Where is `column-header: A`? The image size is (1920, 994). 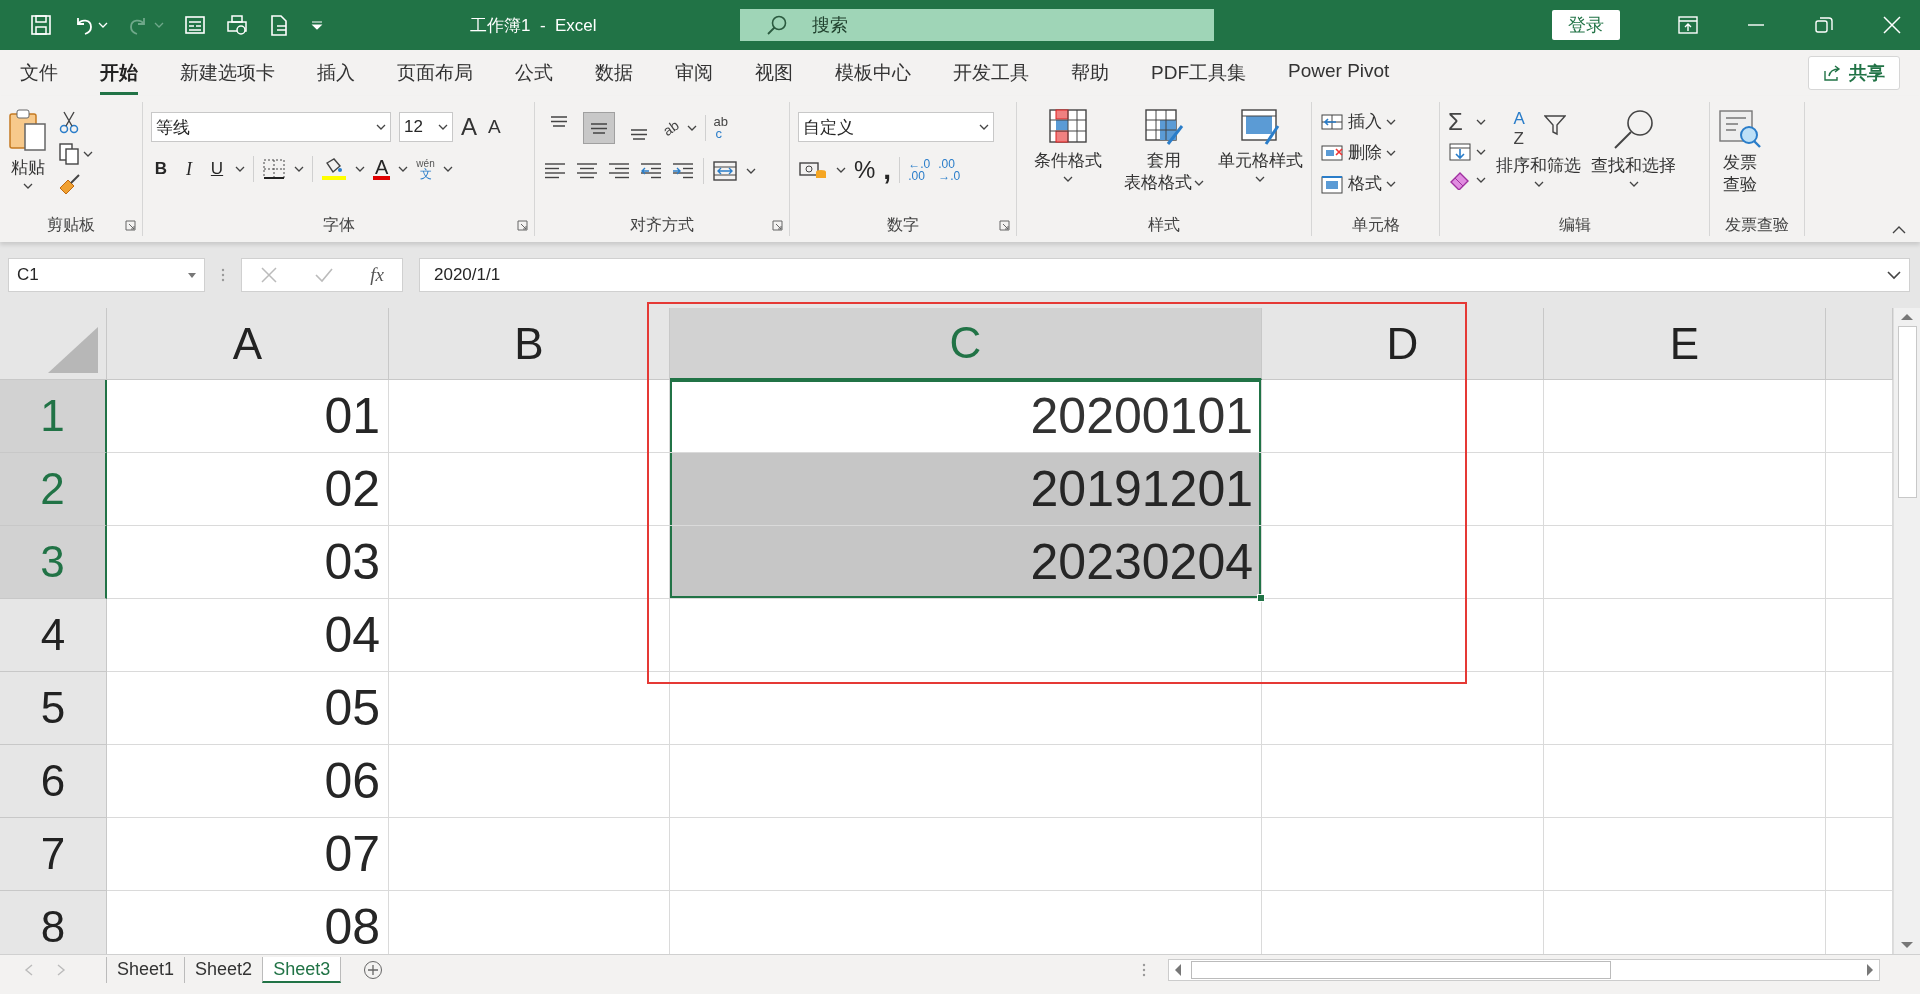 column-header: A is located at coordinates (248, 344).